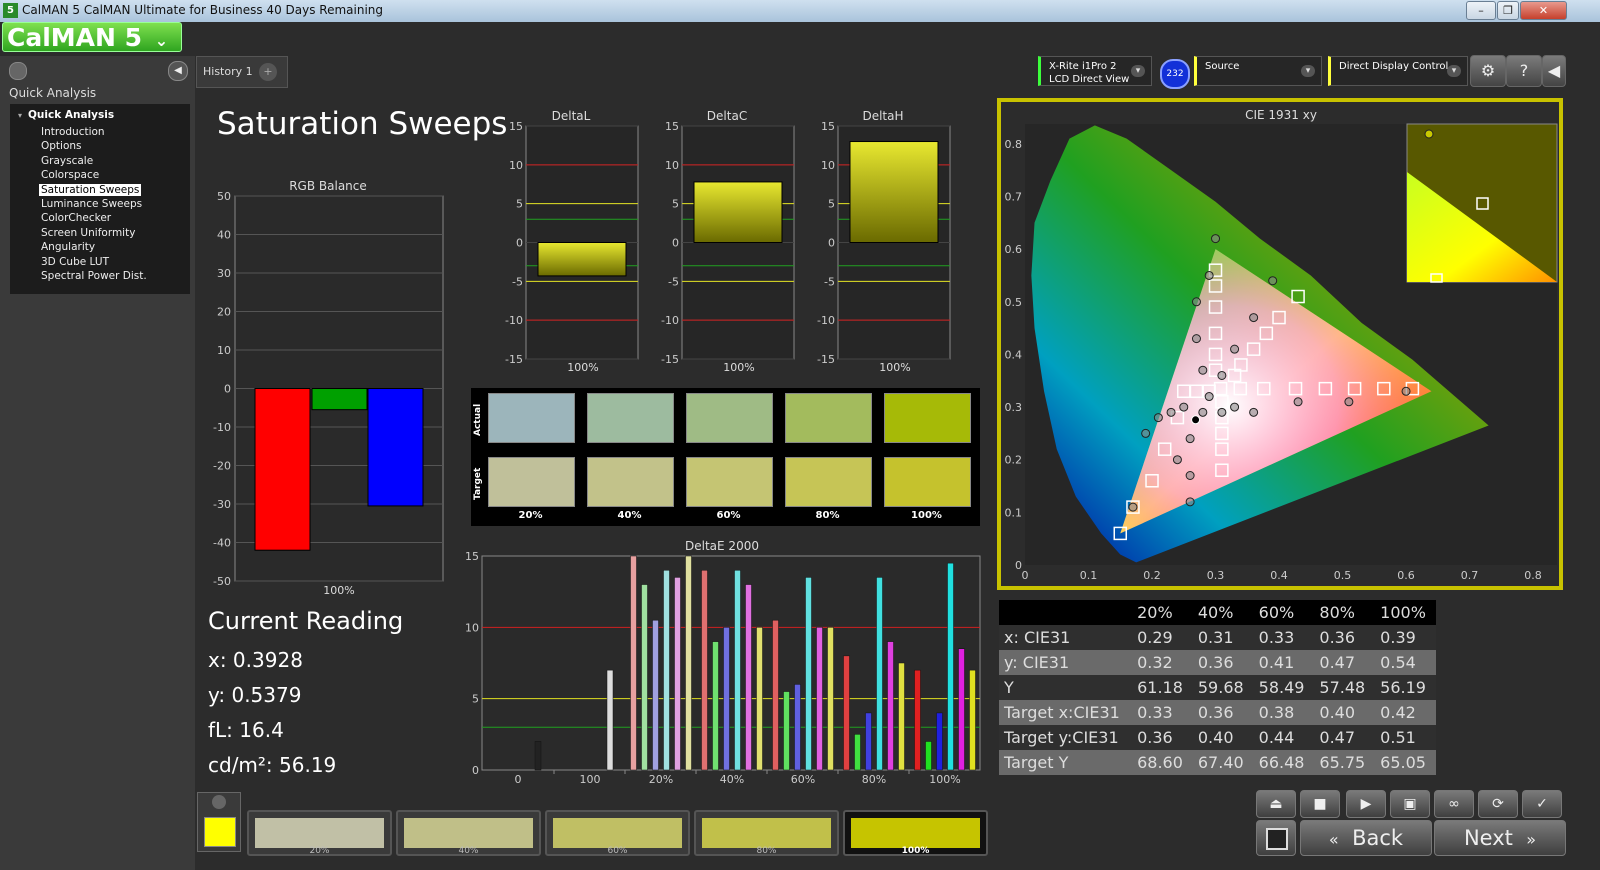 Image resolution: width=1600 pixels, height=870 pixels. What do you see at coordinates (1009, 687) in the screenshot?
I see `table-cell: Y` at bounding box center [1009, 687].